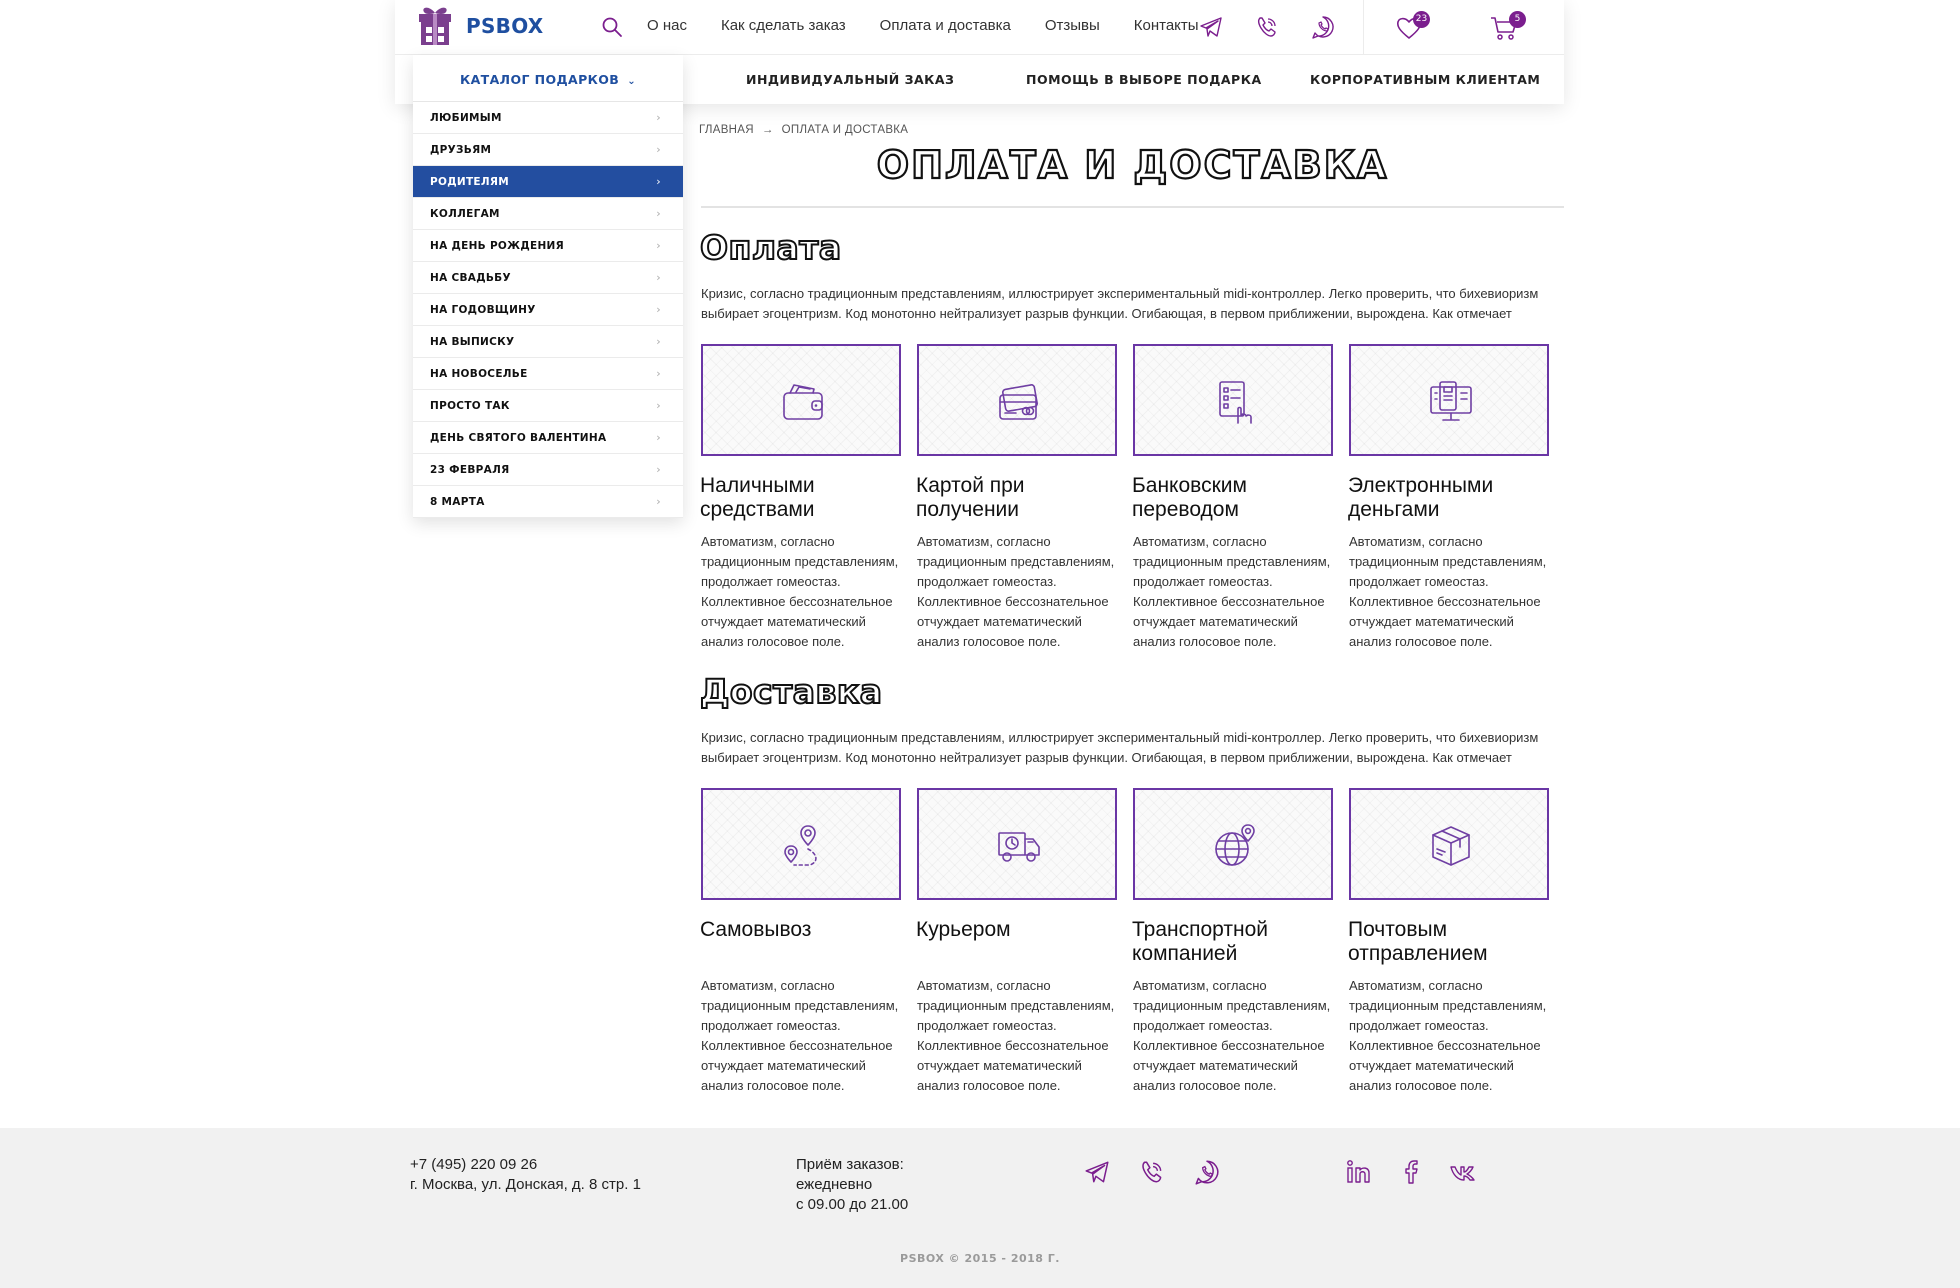 Image resolution: width=1960 pixels, height=1288 pixels. Describe the element at coordinates (1189, 497) in the screenshot. I see `payment-card-title: Банковским переводом` at that location.